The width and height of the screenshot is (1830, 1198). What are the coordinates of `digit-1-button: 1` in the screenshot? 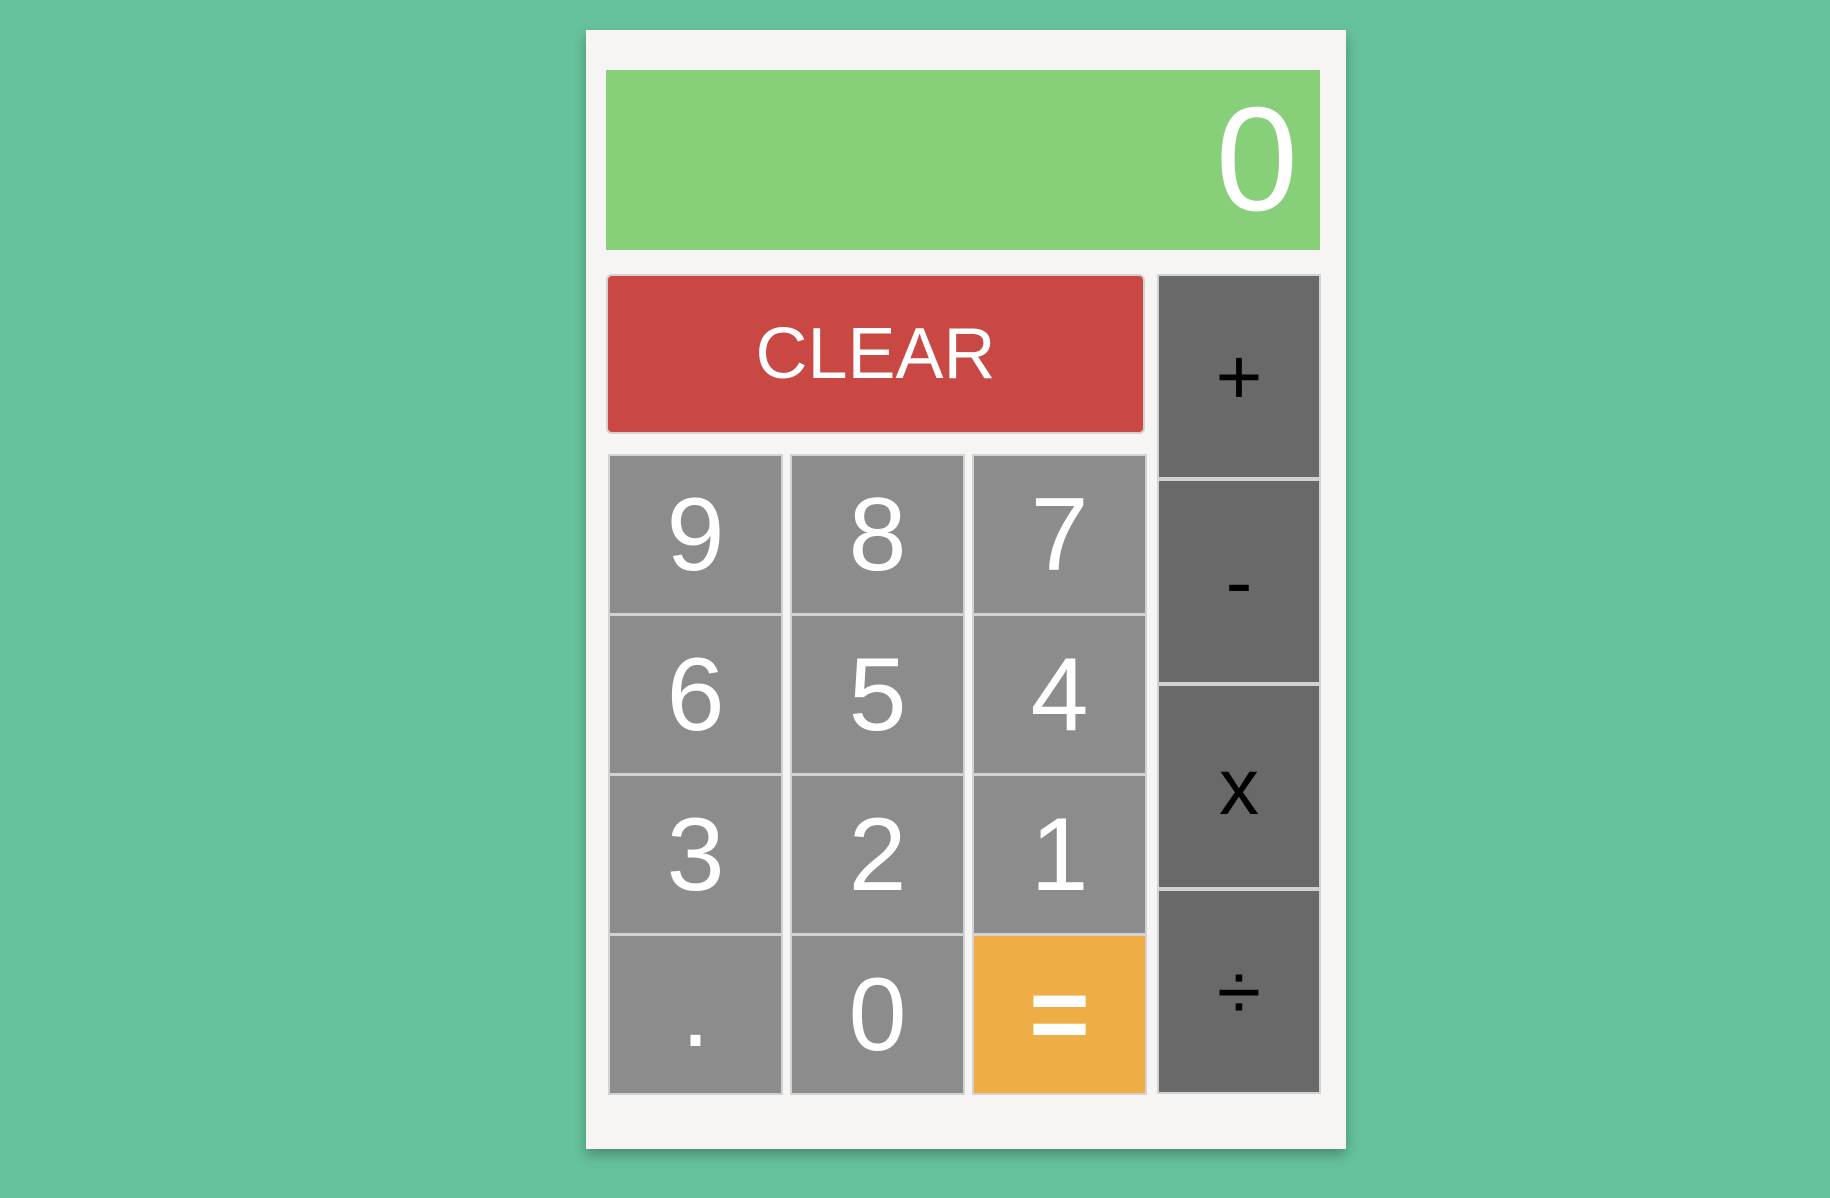 It's located at (1059, 854).